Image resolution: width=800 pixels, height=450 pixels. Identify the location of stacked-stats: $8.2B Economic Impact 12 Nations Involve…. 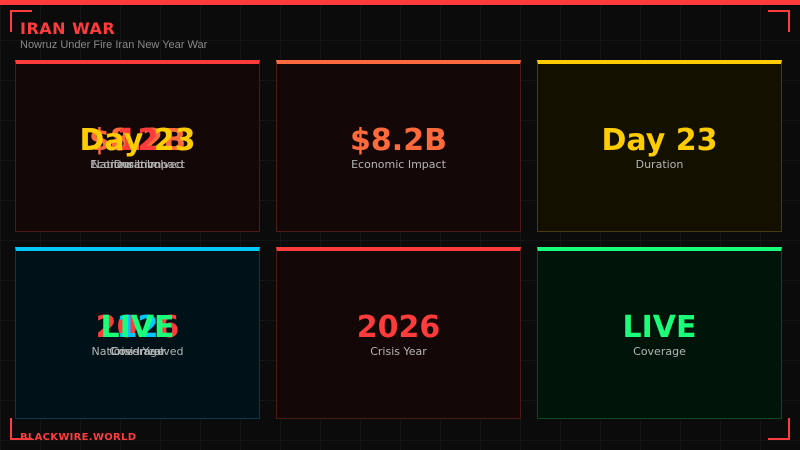
(137, 147).